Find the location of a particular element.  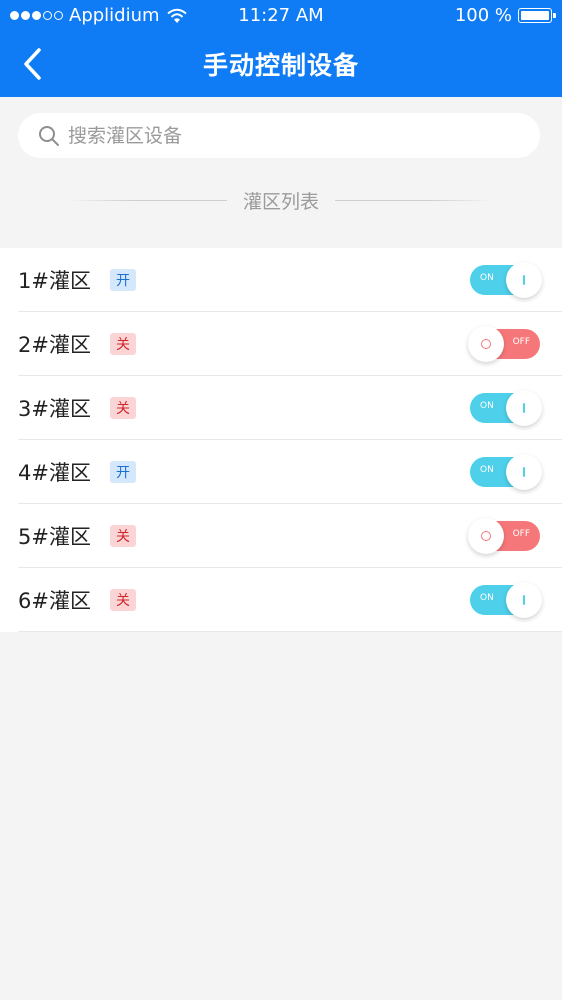

zone-name: 4#灌区 is located at coordinates (54, 472).